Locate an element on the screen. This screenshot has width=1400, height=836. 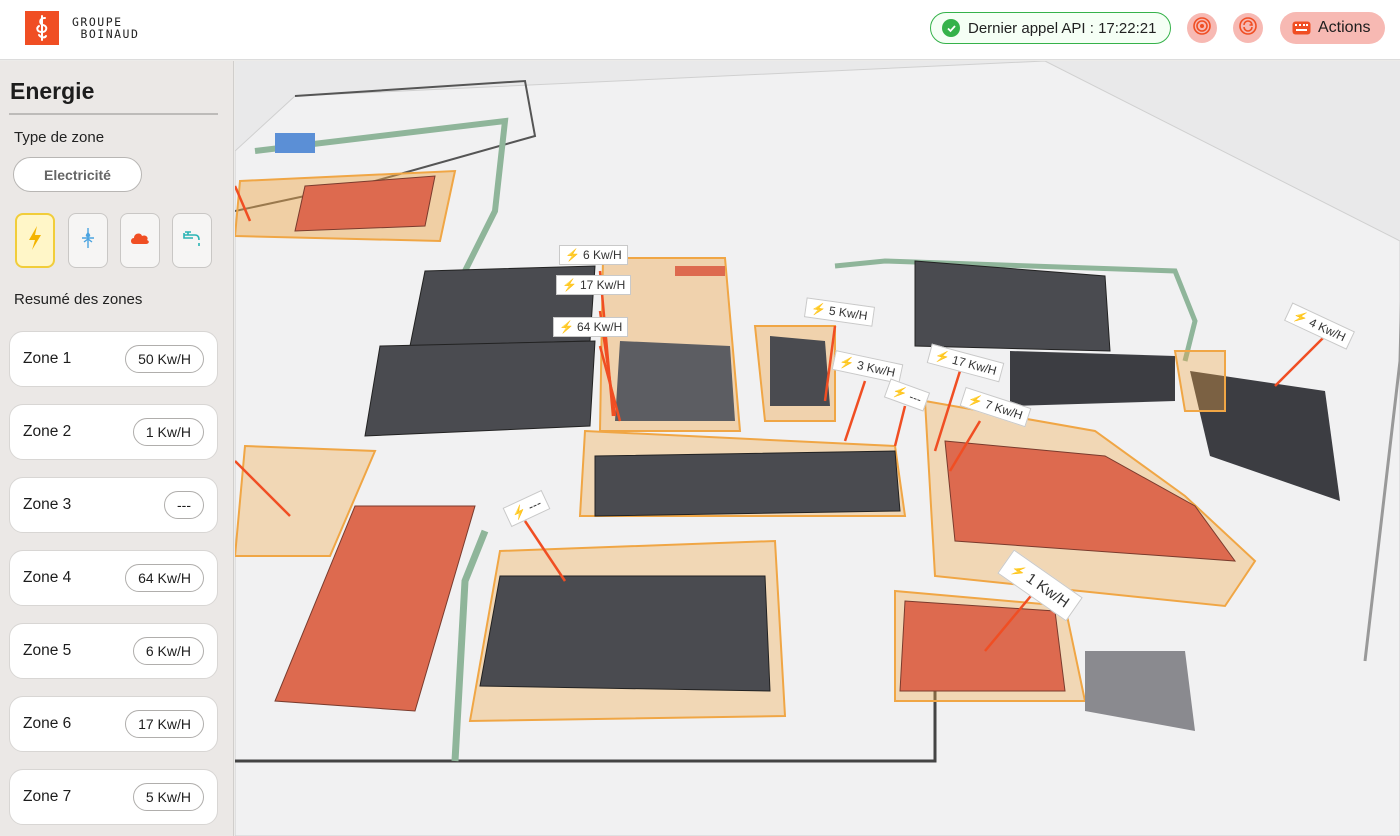
zone-name: Zone 4 is located at coordinates (47, 577).